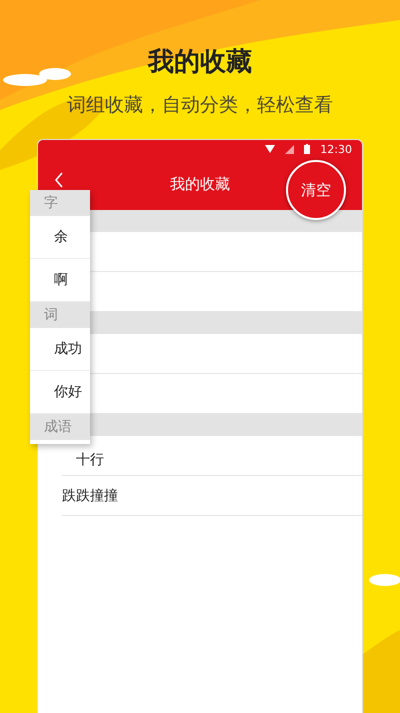  What do you see at coordinates (60, 203) in the screenshot?
I see `index-header: 字` at bounding box center [60, 203].